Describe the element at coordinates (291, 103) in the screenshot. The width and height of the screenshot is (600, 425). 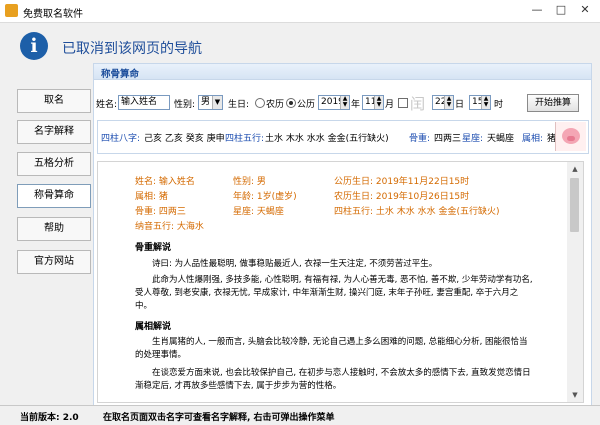
I see `solar-radio` at that location.